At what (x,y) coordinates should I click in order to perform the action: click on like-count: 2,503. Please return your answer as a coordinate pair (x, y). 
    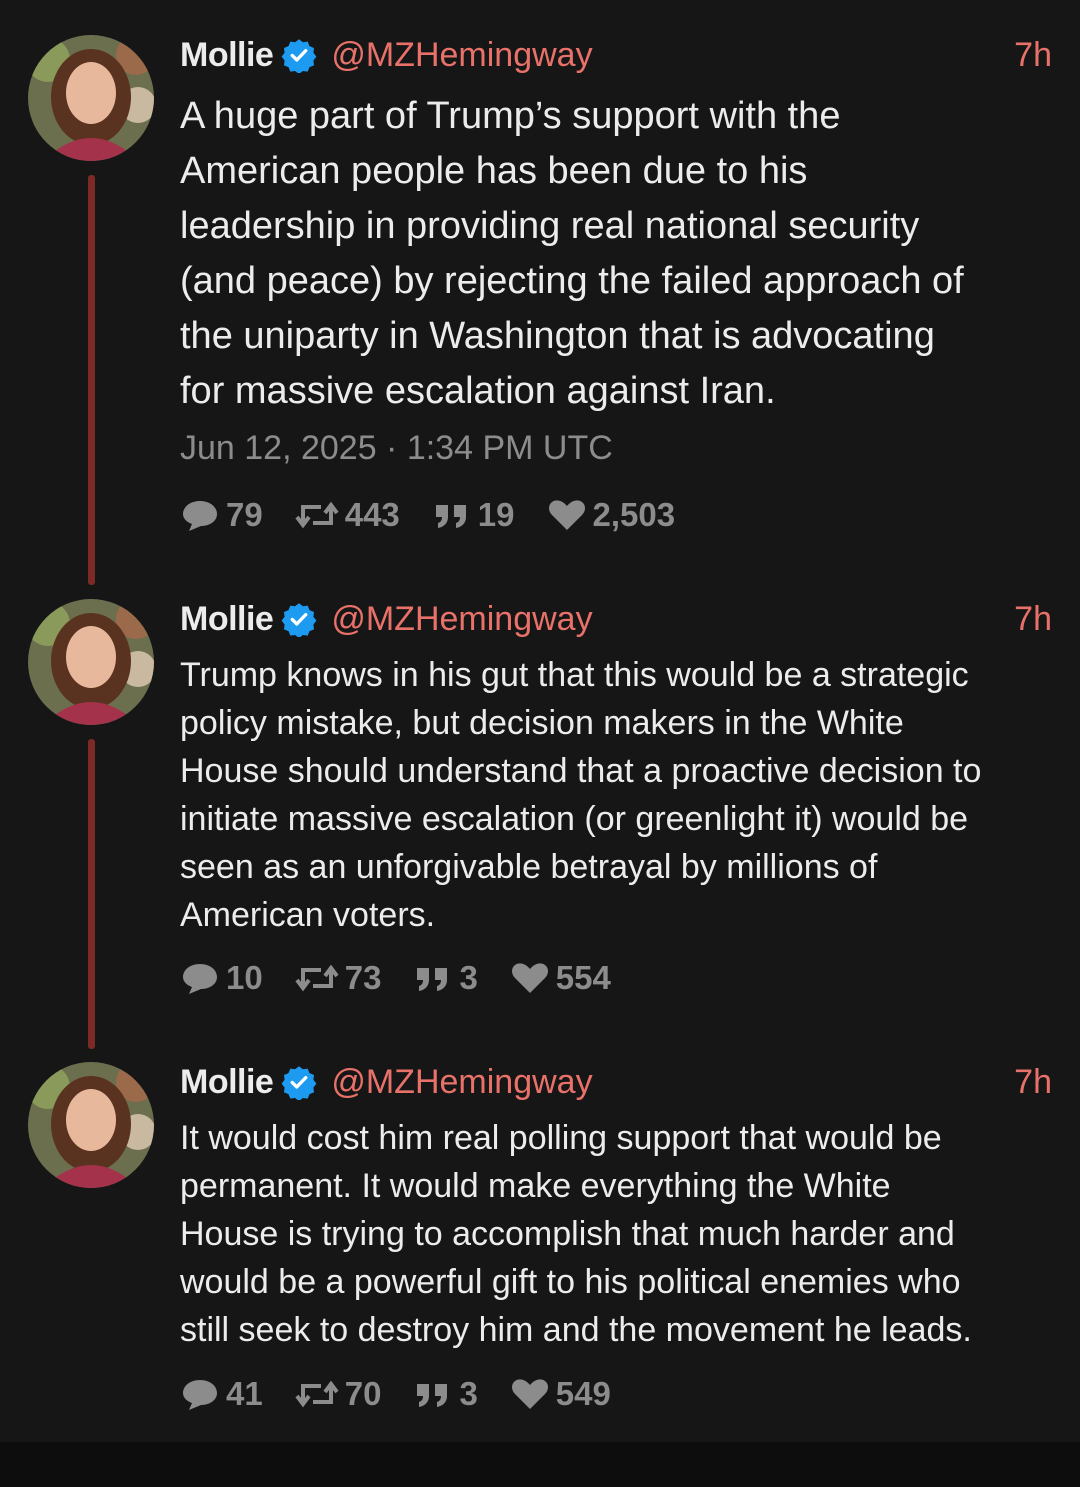
    Looking at the image, I should click on (634, 514).